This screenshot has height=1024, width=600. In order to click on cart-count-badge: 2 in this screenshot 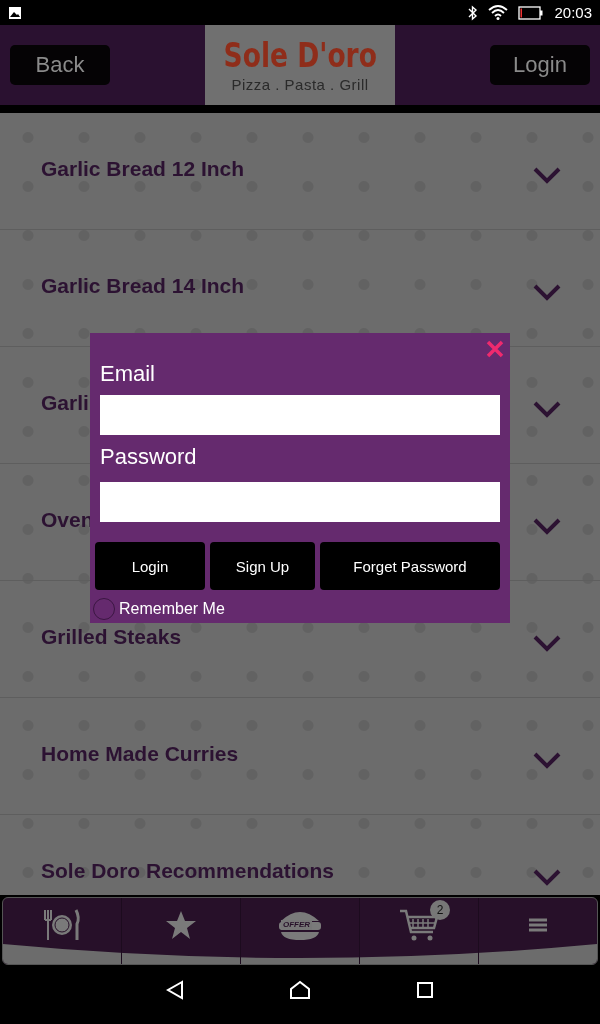, I will do `click(440, 910)`.